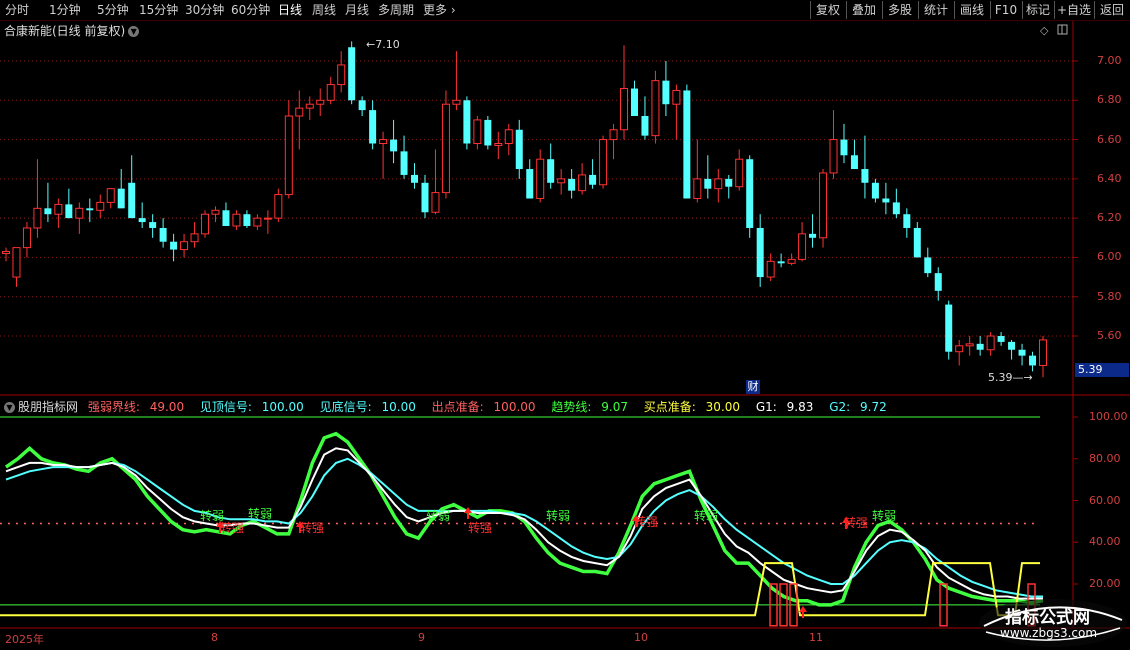  I want to click on indicator-tick-label: 60.00, so click(1105, 500).